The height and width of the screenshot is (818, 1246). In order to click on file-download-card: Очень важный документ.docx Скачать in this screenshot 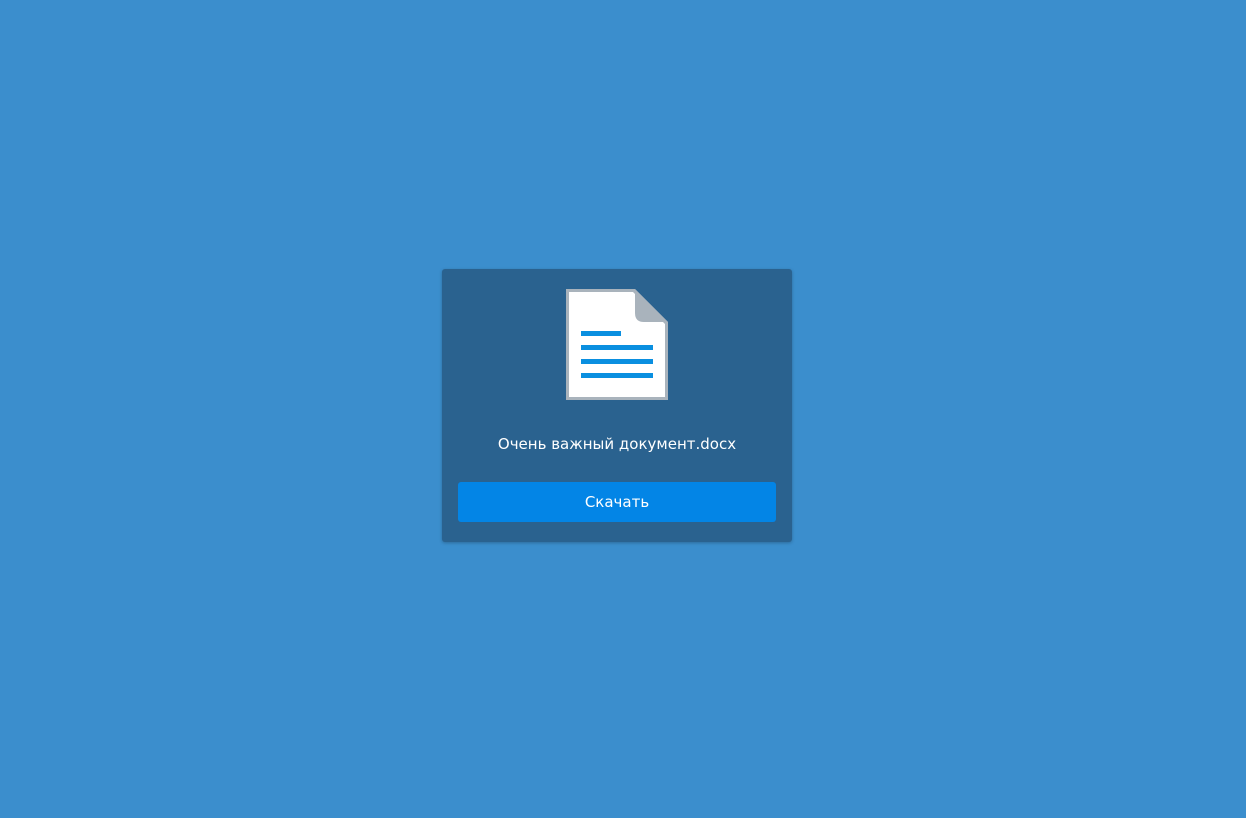, I will do `click(617, 405)`.